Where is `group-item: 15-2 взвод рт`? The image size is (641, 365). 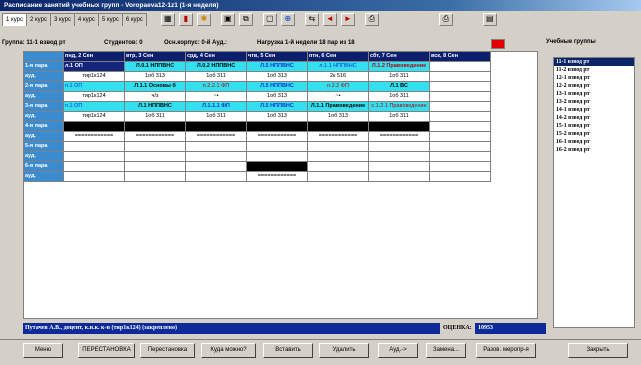
group-item: 15-2 взвод рт is located at coordinates (594, 134).